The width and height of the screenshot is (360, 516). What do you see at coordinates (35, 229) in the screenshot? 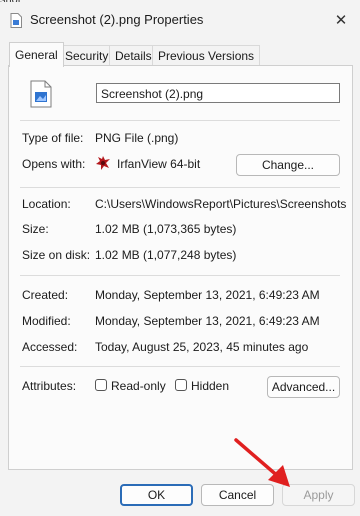
I see `size-label: Size:` at bounding box center [35, 229].